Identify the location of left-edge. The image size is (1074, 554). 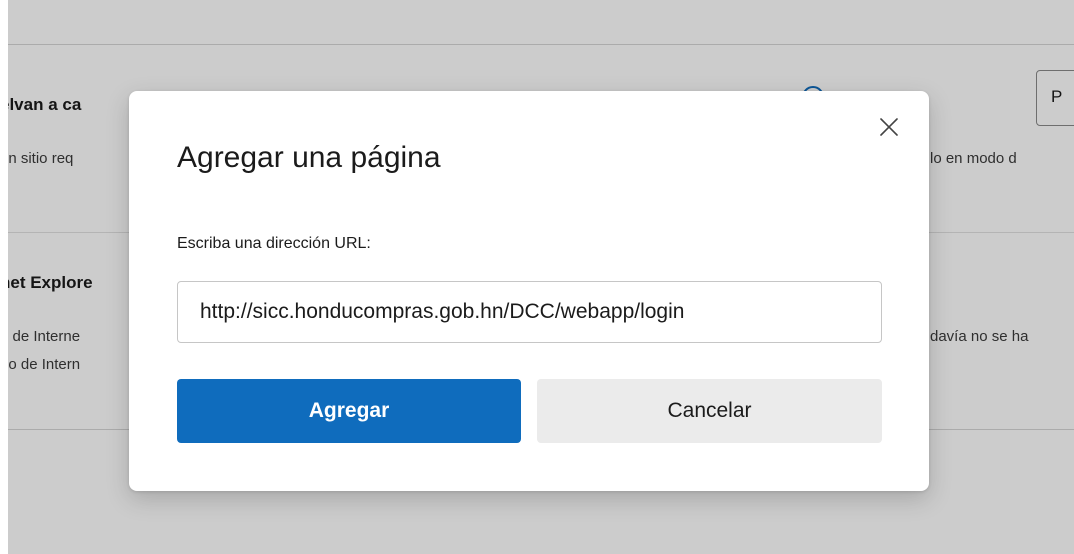
(4, 277).